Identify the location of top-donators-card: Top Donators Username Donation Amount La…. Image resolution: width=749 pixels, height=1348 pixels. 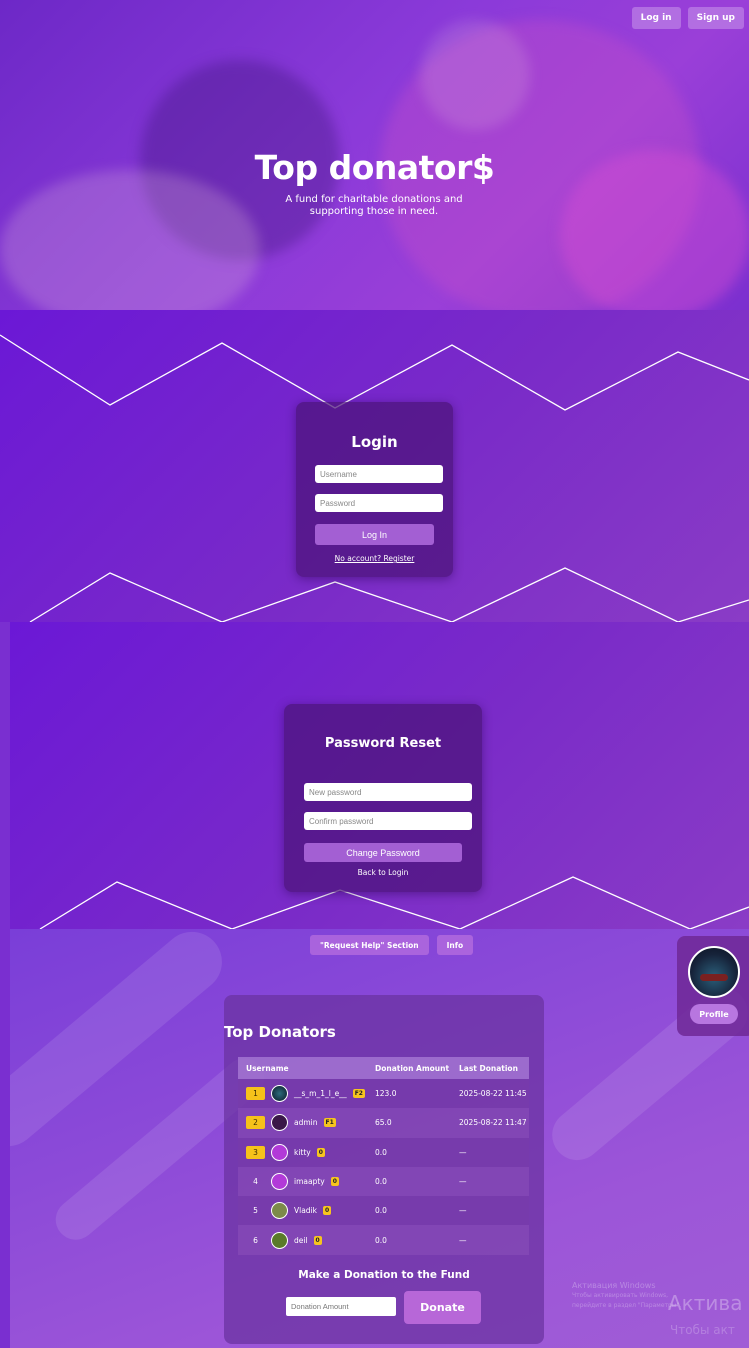
(384, 1169).